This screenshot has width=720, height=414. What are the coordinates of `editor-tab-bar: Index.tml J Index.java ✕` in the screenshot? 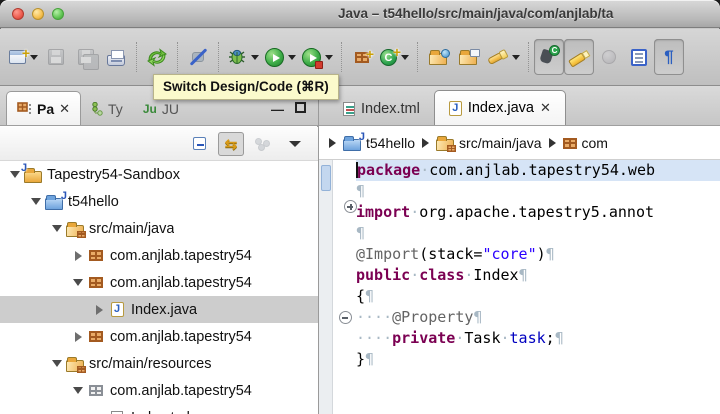 It's located at (519, 106).